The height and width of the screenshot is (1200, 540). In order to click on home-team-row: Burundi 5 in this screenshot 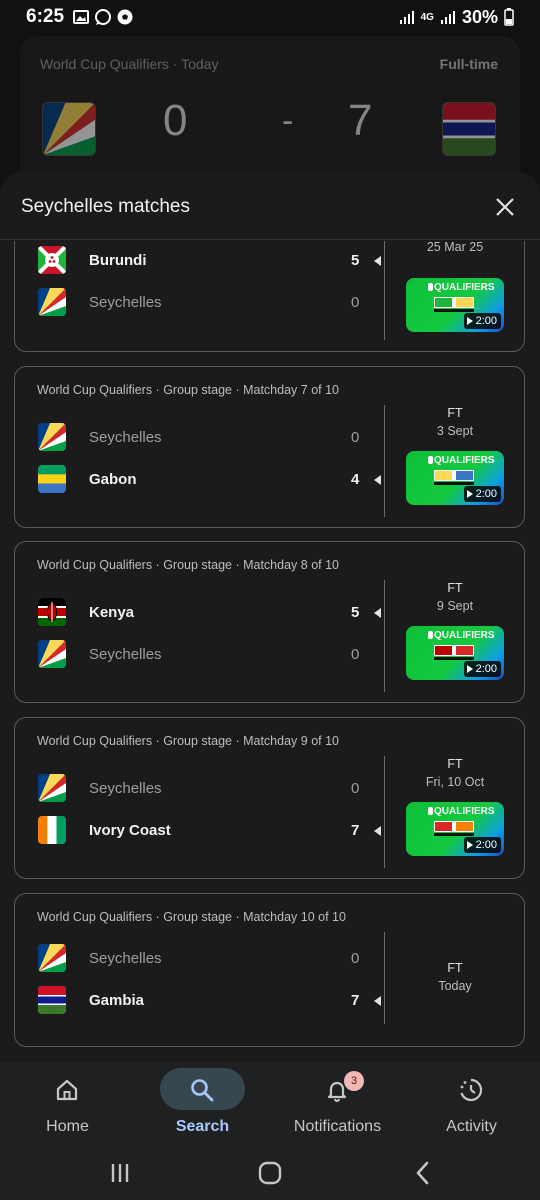, I will do `click(200, 261)`.